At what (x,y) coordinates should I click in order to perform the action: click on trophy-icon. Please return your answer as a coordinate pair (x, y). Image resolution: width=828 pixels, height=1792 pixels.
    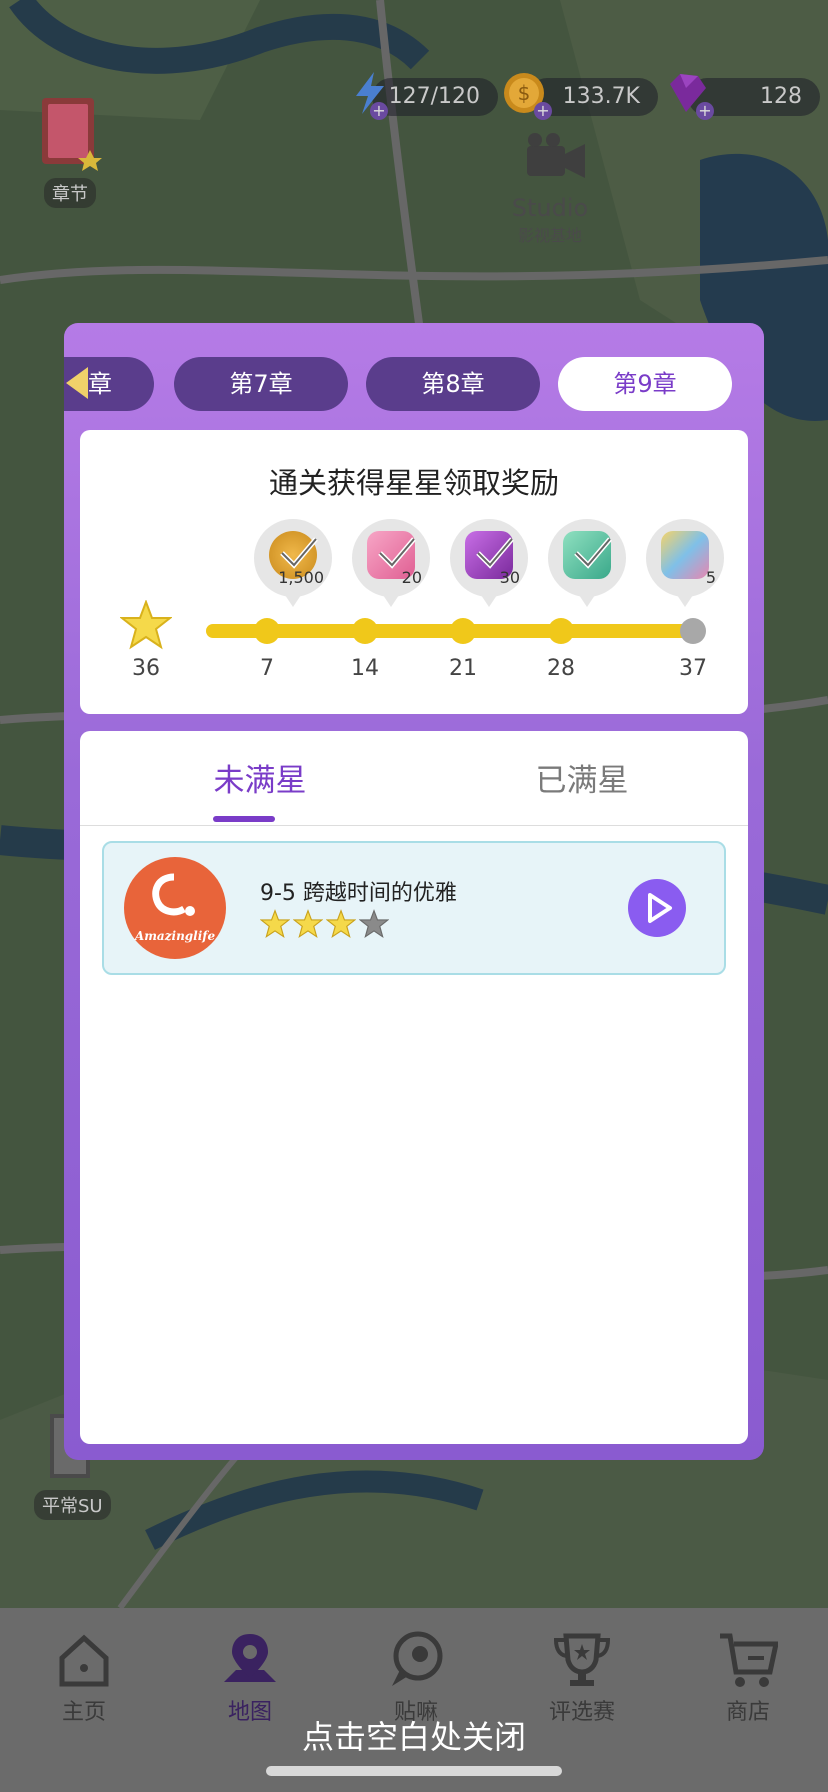
    Looking at the image, I should click on (582, 1659).